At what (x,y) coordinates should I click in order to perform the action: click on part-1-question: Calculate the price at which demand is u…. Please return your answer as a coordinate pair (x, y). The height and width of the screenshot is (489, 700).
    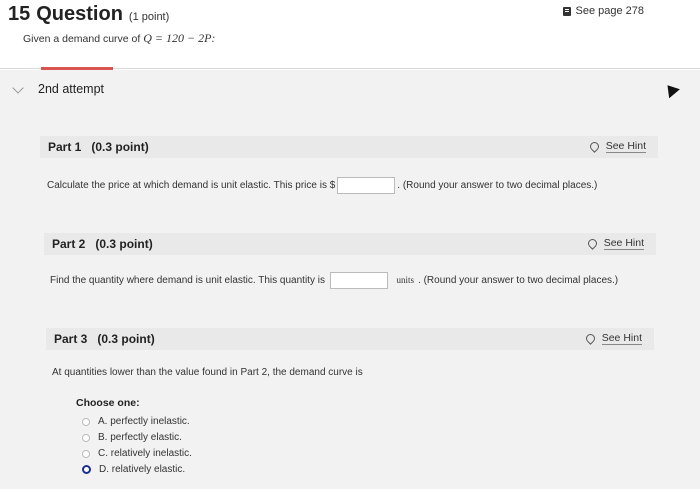
    Looking at the image, I should click on (322, 185).